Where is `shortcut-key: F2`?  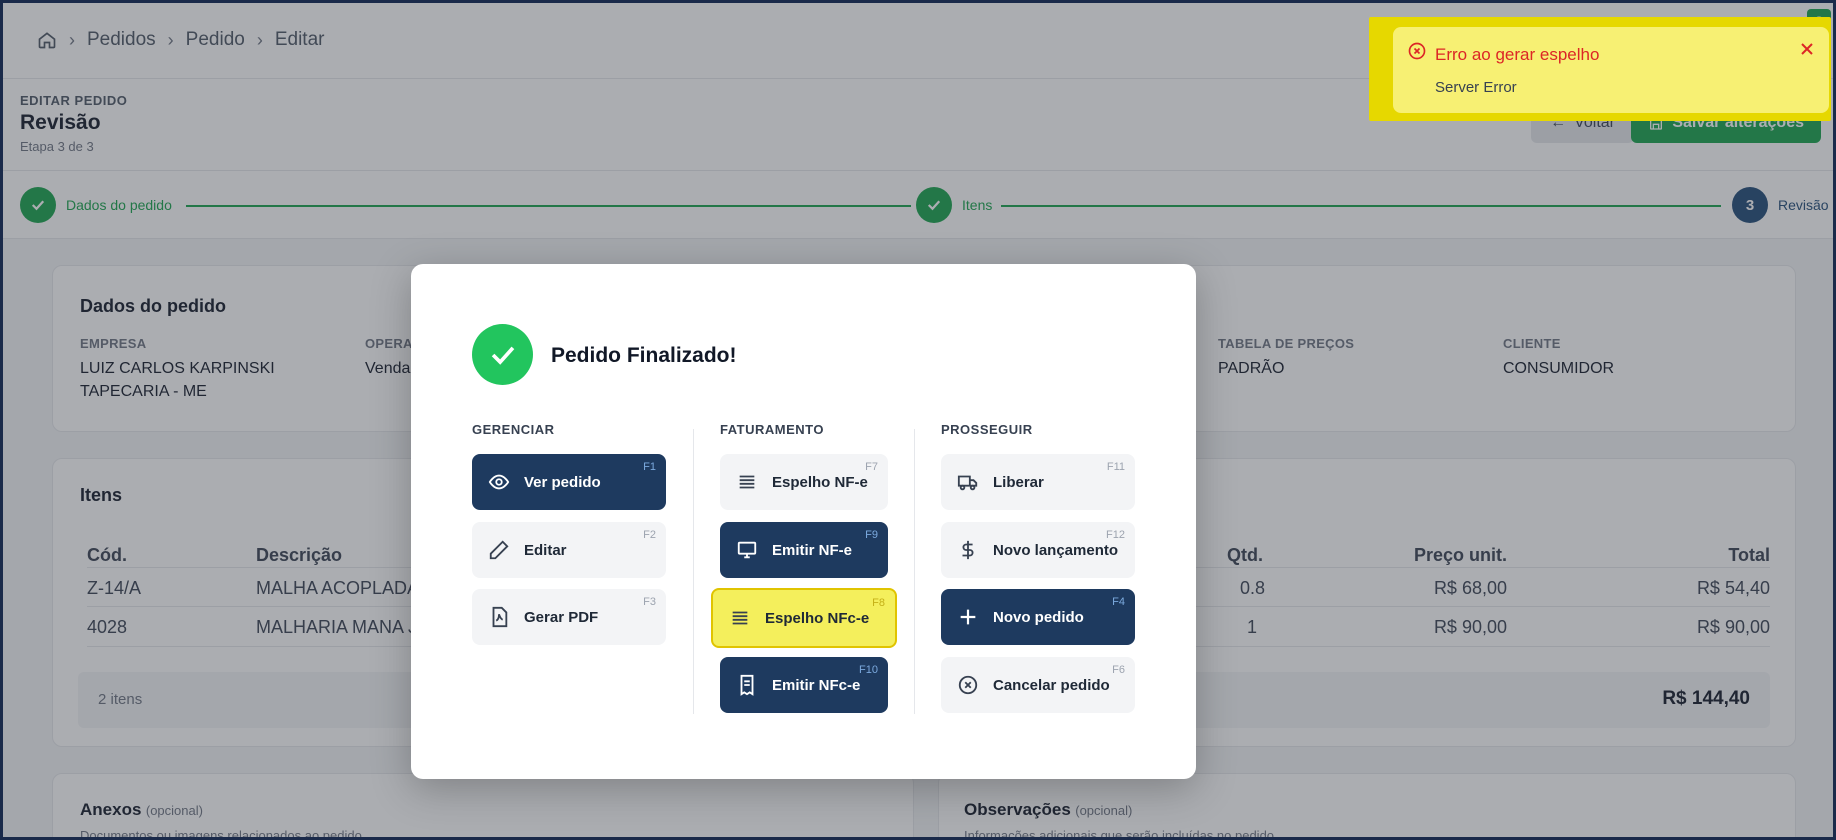
shortcut-key: F2 is located at coordinates (649, 535).